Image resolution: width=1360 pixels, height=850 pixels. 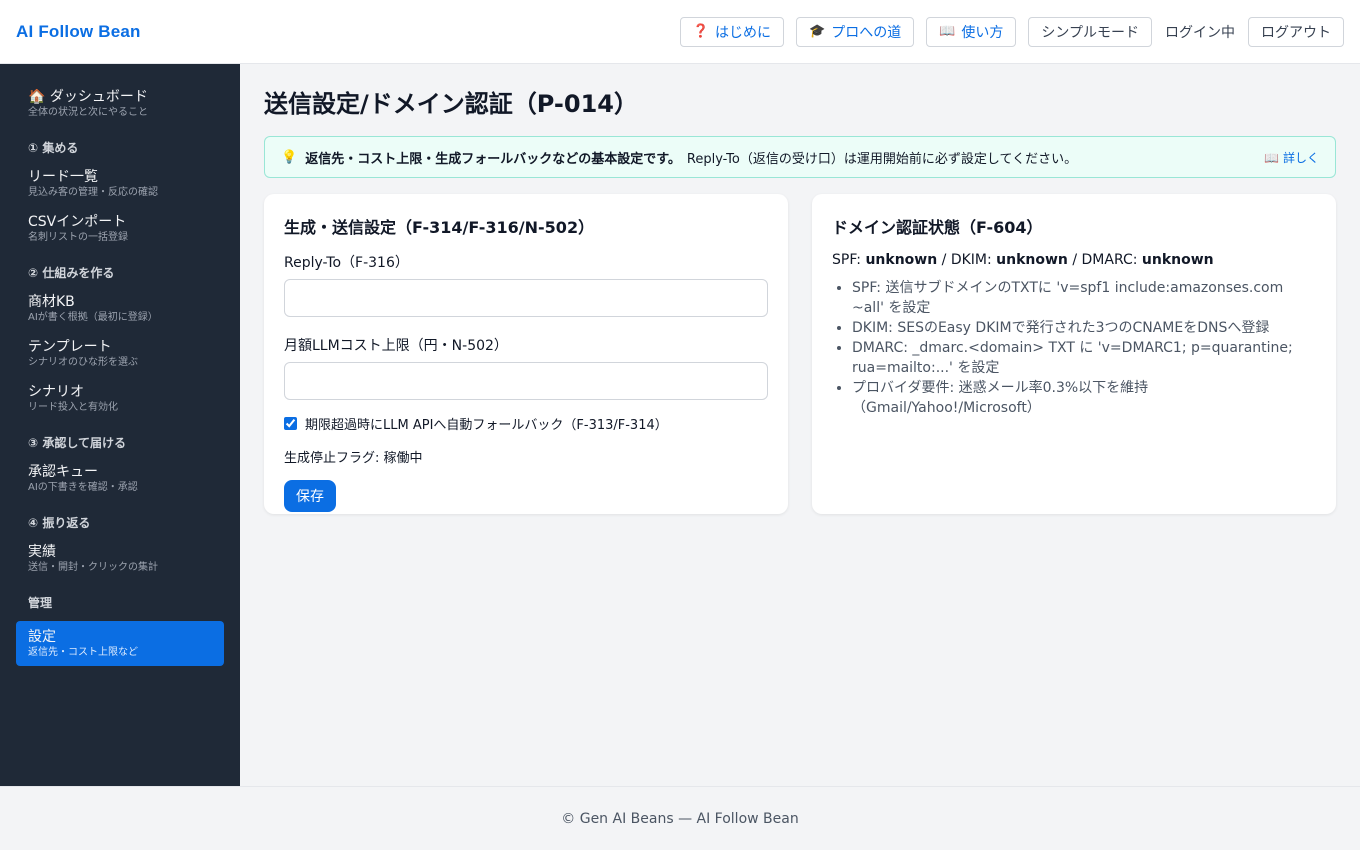 I want to click on sidebar-item-settings: 設定 返信先・コスト上限など, so click(x=120, y=643).